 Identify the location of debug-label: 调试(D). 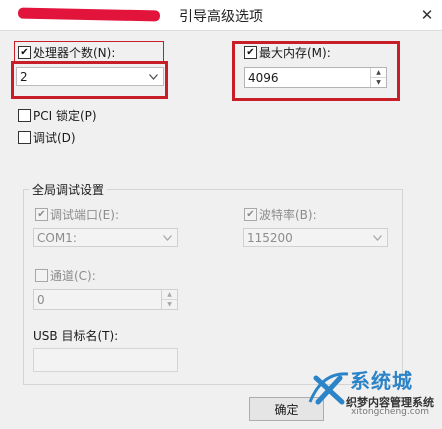
(54, 138).